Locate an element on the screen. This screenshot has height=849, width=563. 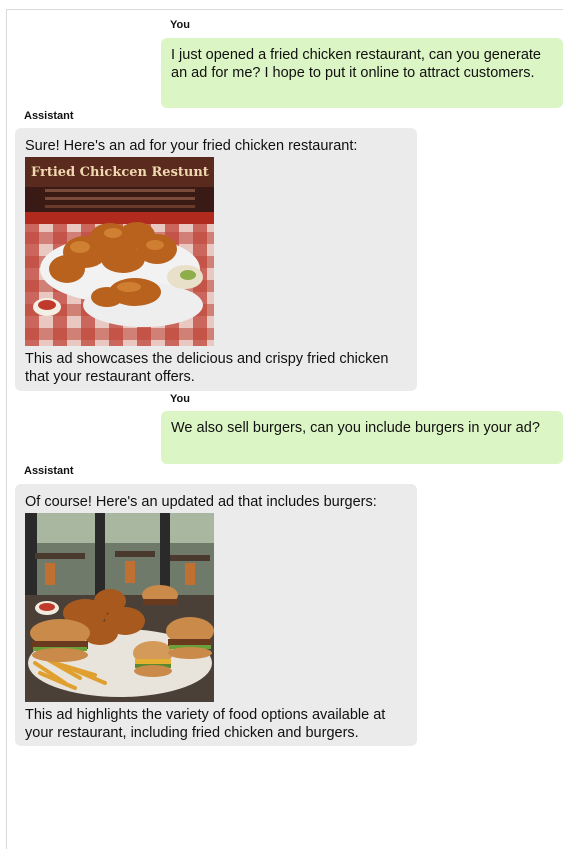
ad-sign-text: Frtied Chickcen Restunt is located at coordinates (120, 172).